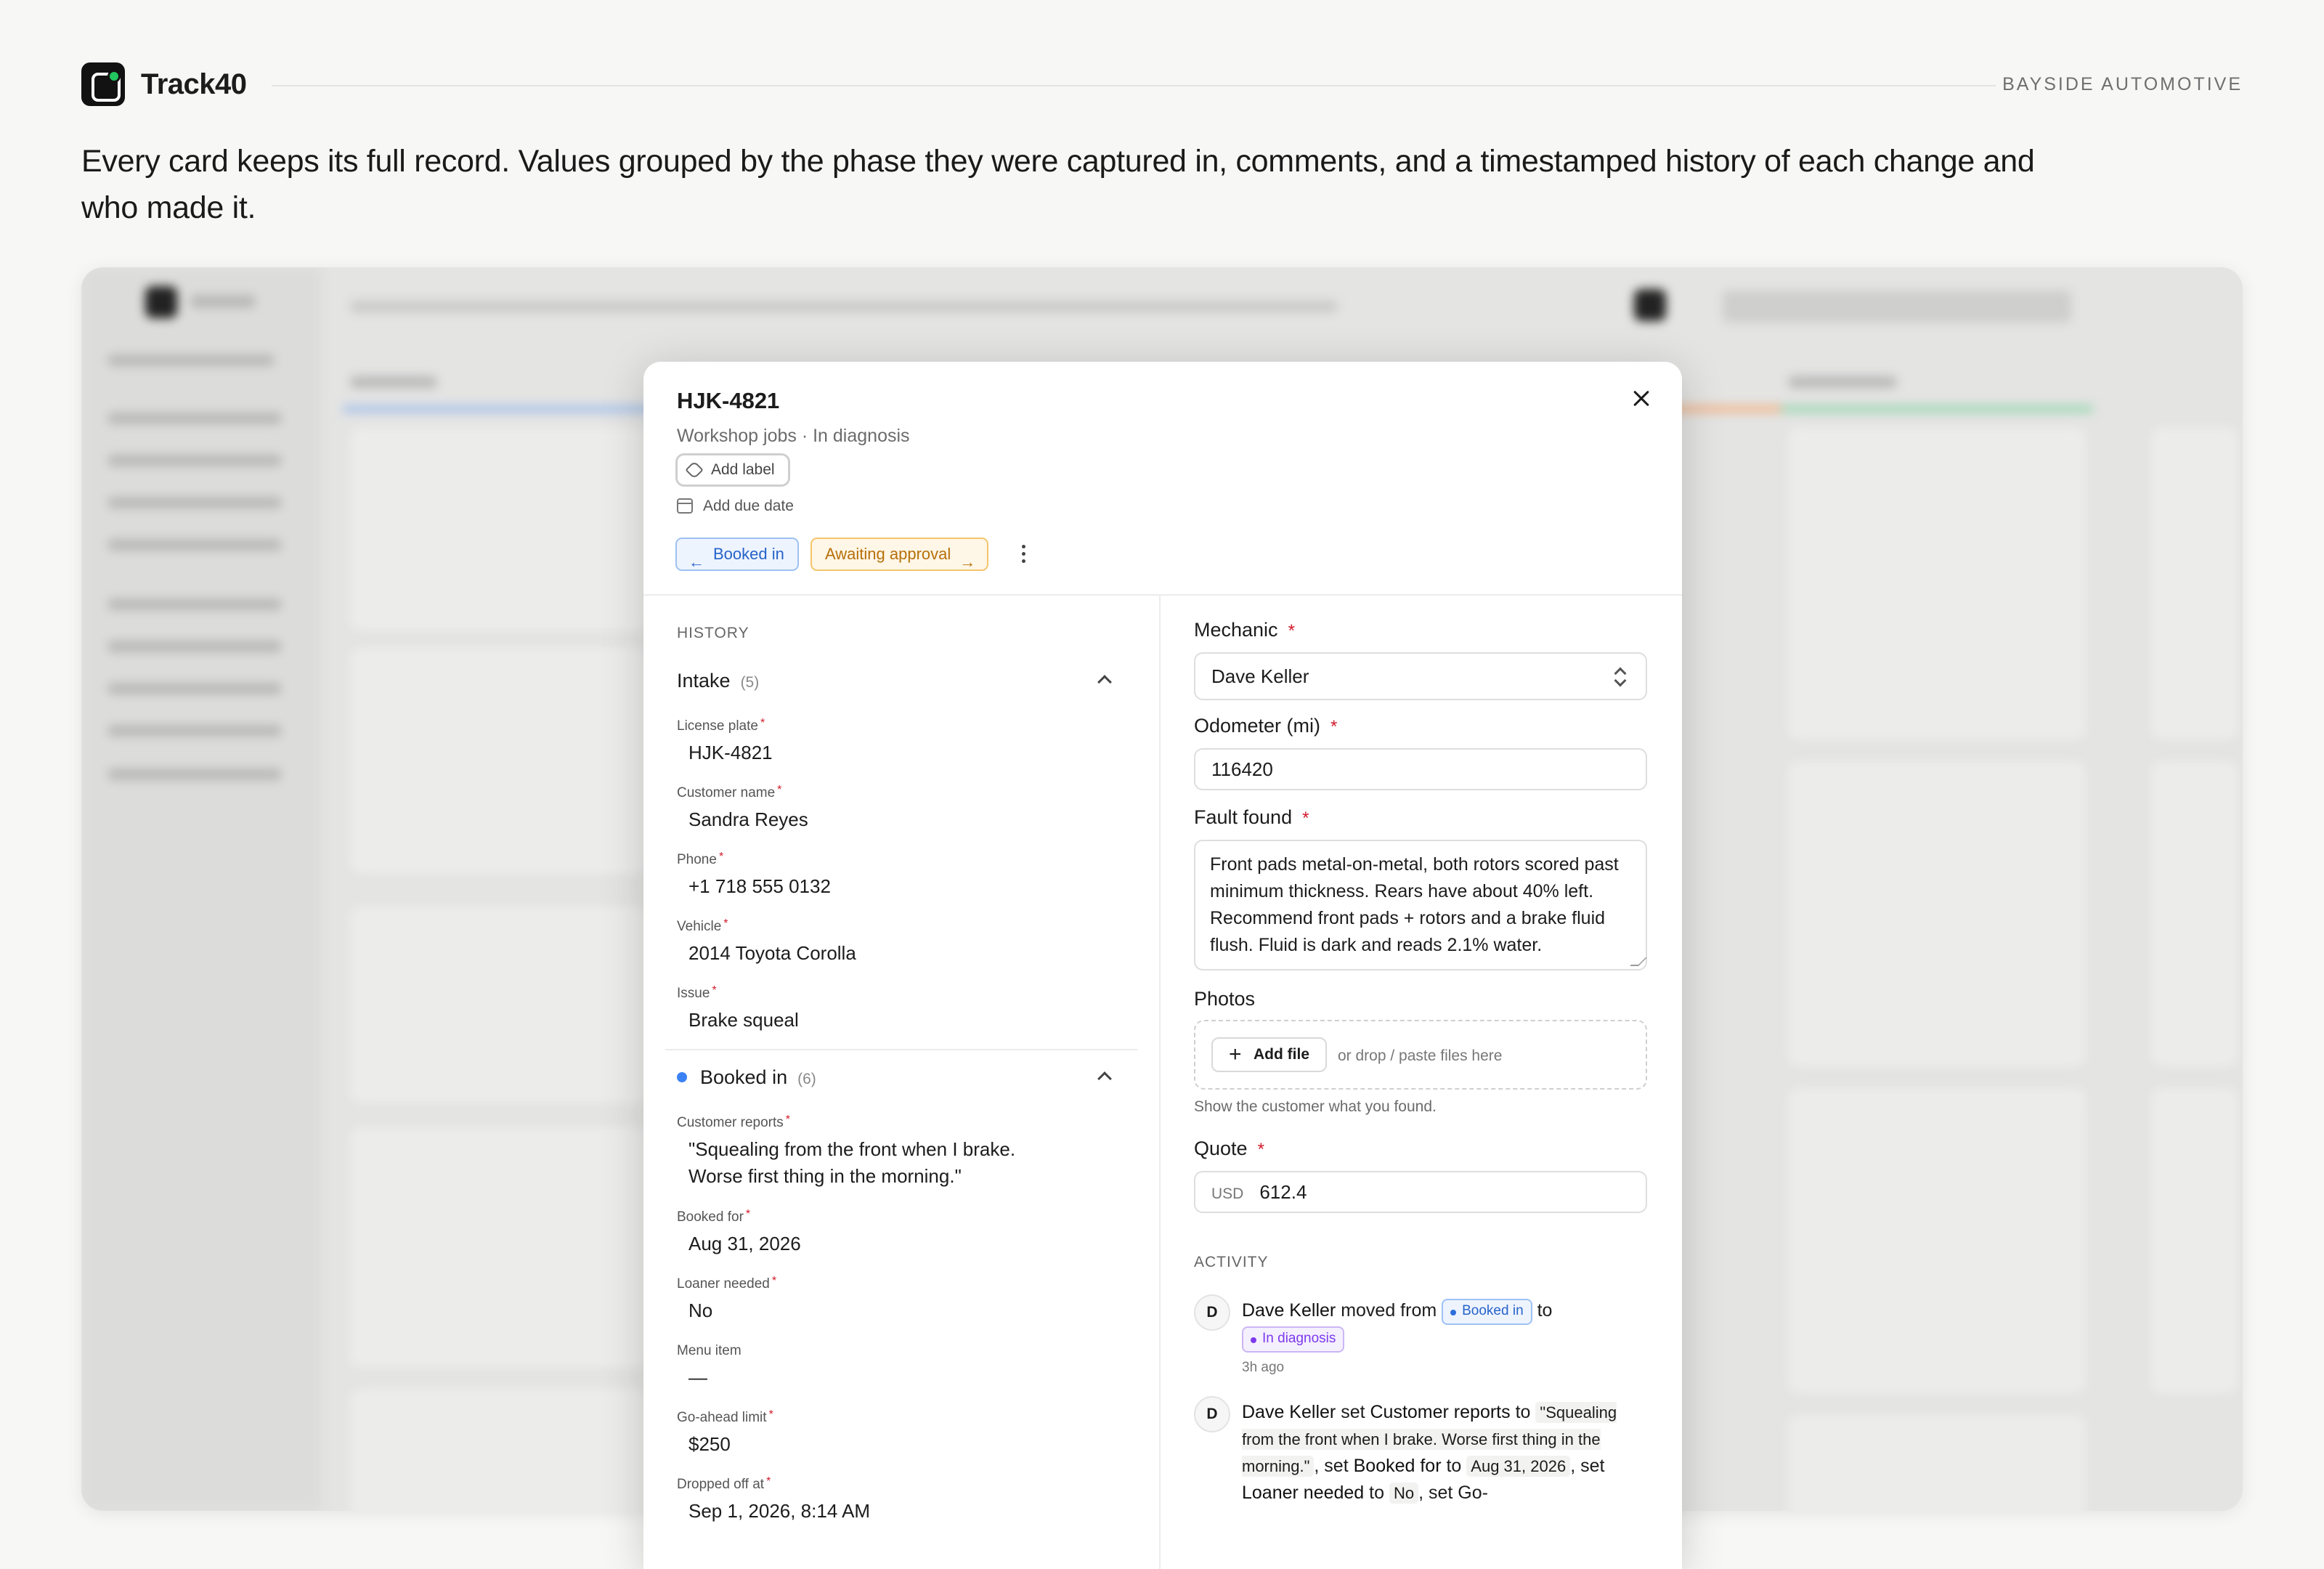 The image size is (2324, 1569). I want to click on status-badge: Booked in, so click(1487, 1312).